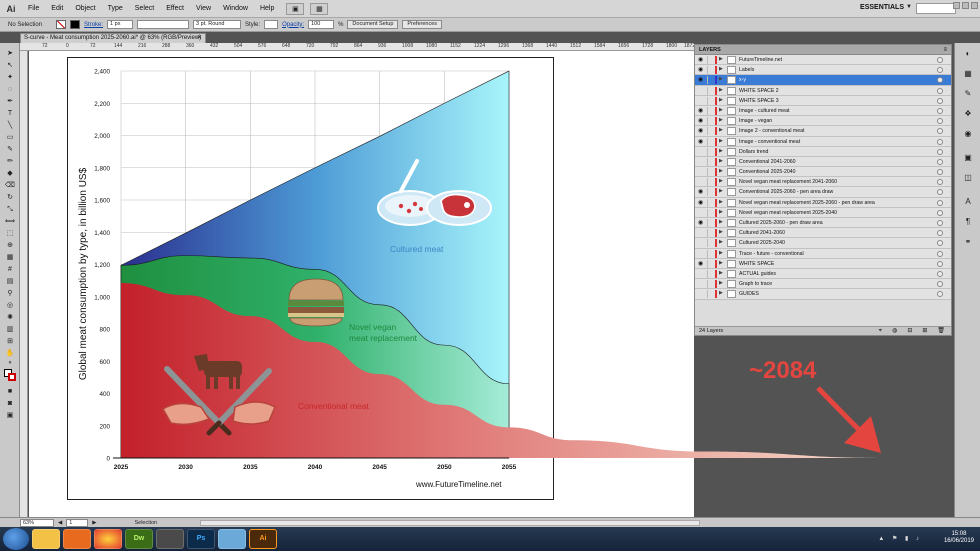 The height and width of the screenshot is (551, 980). Describe the element at coordinates (263, 539) in the screenshot. I see `illustrator-icon: Ai` at that location.